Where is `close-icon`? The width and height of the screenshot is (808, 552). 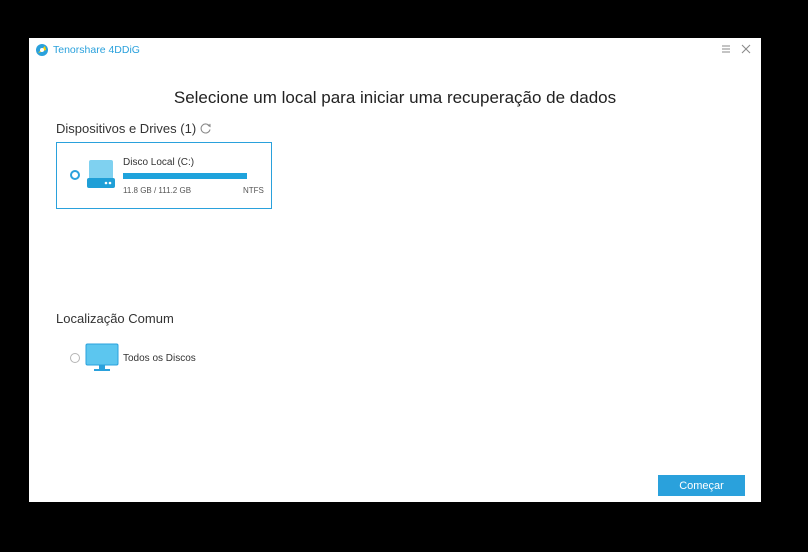 close-icon is located at coordinates (746, 49).